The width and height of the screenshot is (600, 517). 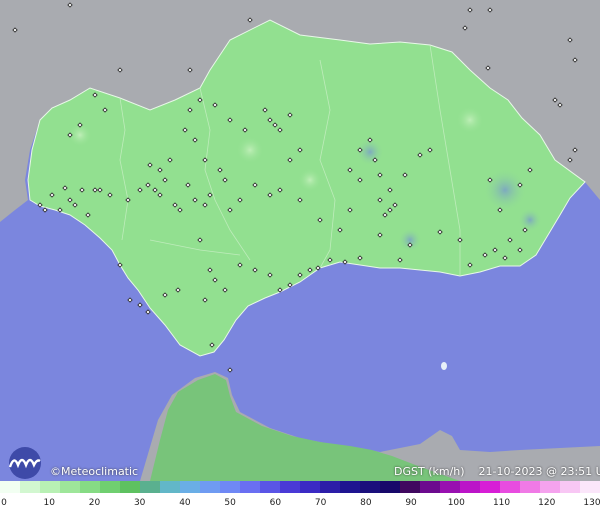 What do you see at coordinates (547, 503) in the screenshot?
I see `legend-tick-label: 120` at bounding box center [547, 503].